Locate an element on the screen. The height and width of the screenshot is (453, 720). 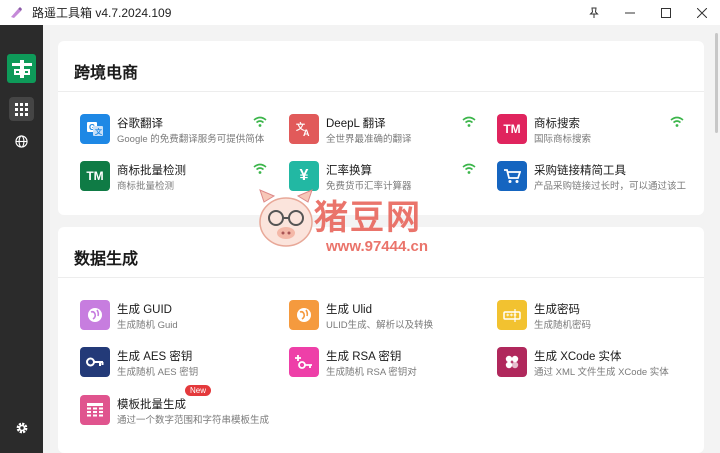
yen-icon: ¥ is located at coordinates (304, 176).